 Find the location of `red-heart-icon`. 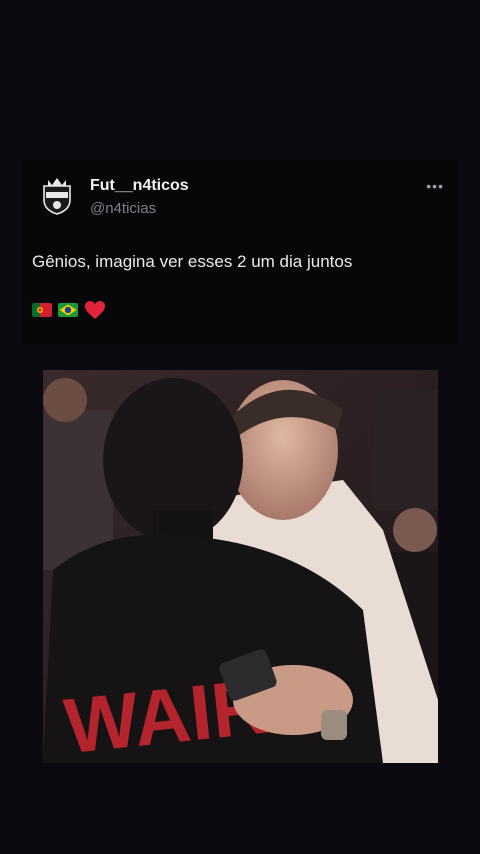

red-heart-icon is located at coordinates (95, 310).